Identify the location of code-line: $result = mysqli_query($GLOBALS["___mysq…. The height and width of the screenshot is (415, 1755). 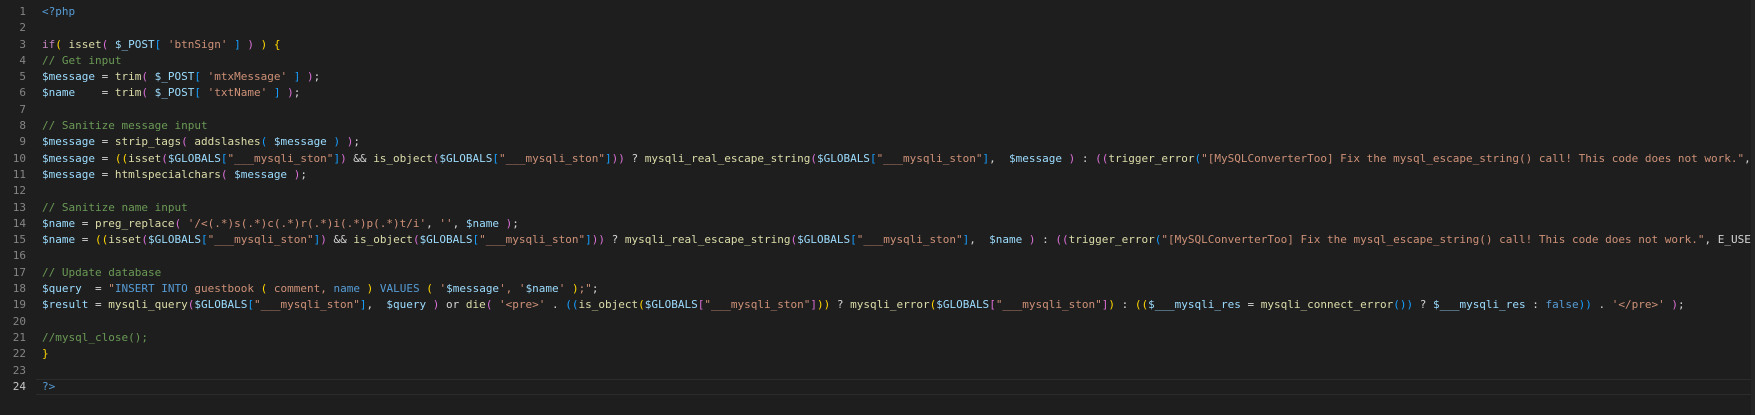
(898, 305).